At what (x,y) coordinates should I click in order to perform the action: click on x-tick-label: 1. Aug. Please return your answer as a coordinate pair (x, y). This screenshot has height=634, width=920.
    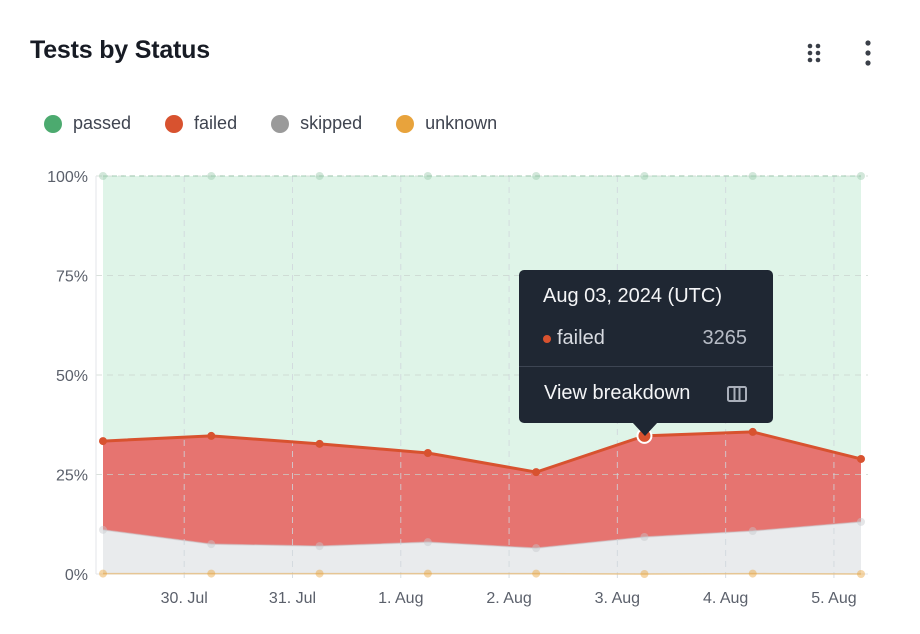
    Looking at the image, I should click on (400, 598).